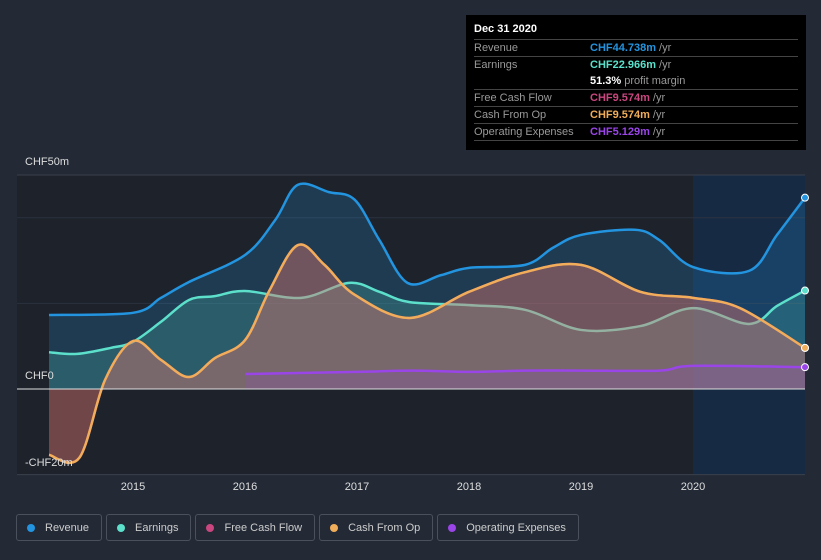 This screenshot has width=821, height=560. I want to click on legend-item-earnings: Earnings, so click(149, 527).